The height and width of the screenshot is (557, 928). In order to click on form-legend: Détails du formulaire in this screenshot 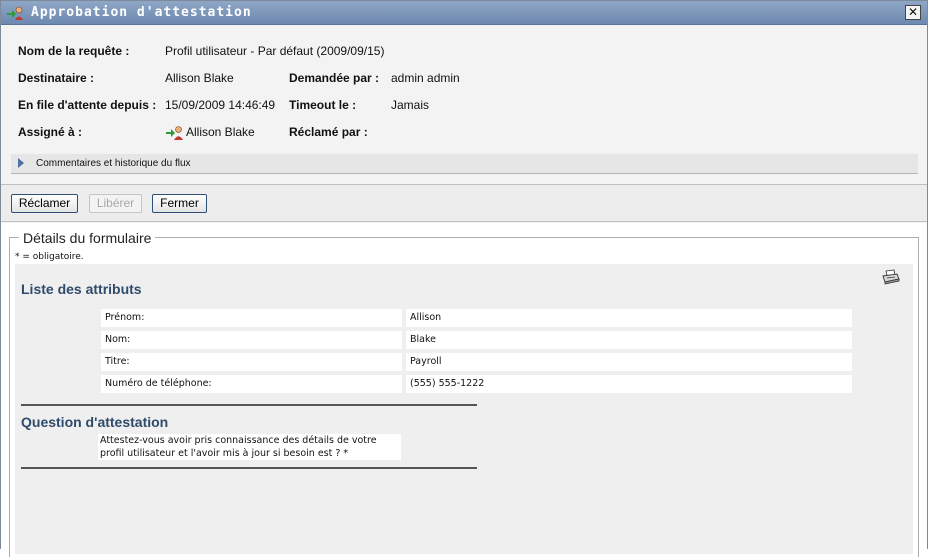, I will do `click(87, 238)`.